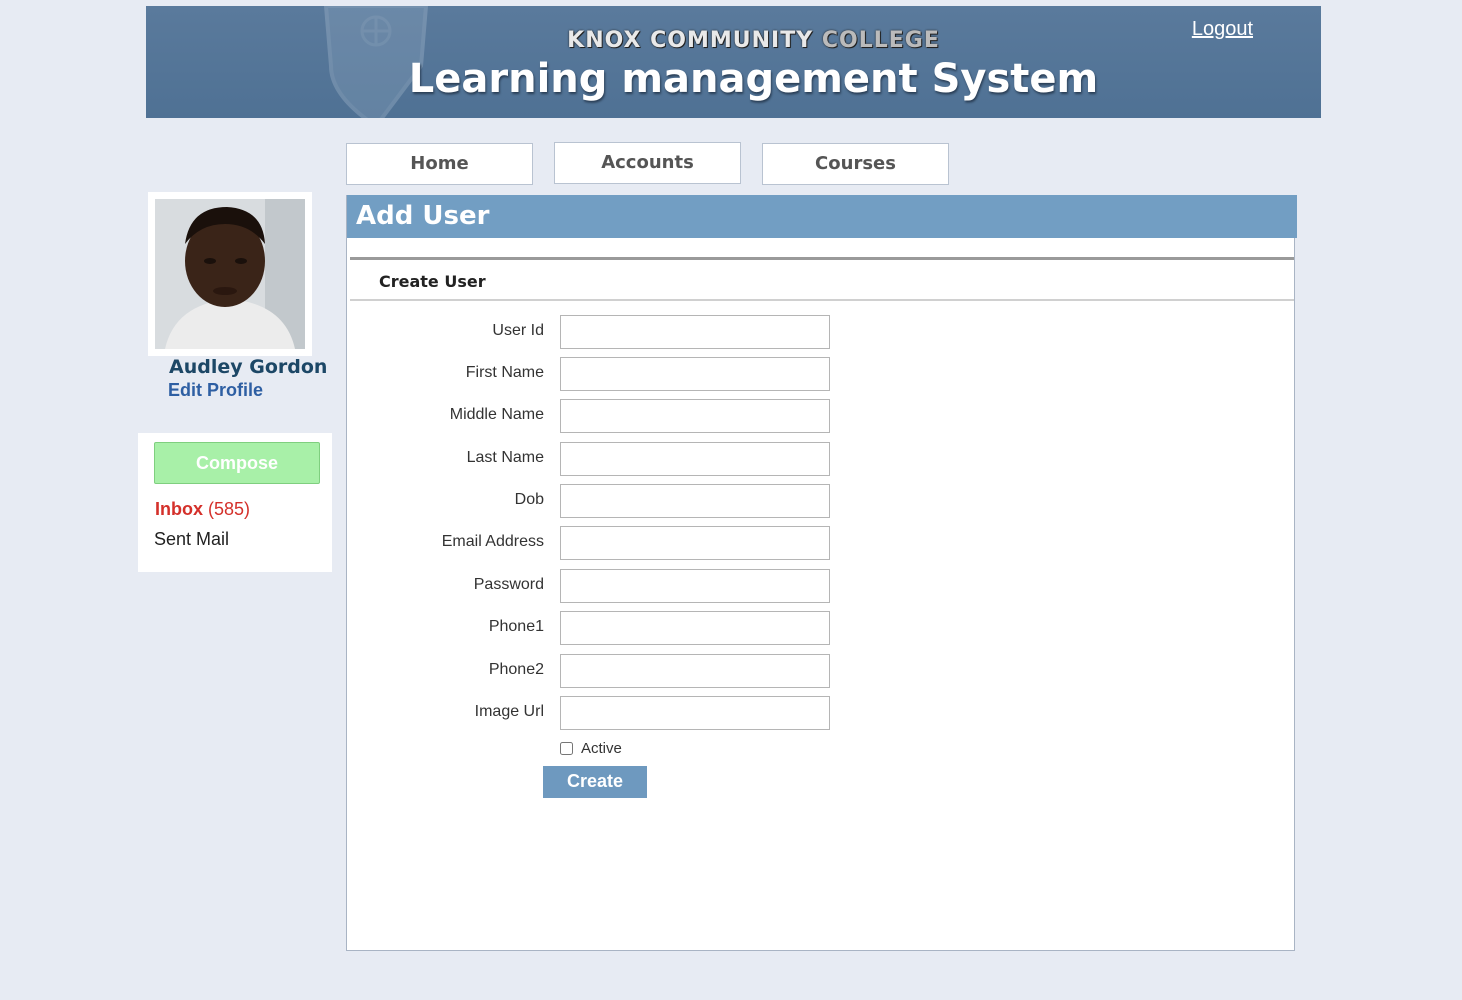 The width and height of the screenshot is (1462, 1000). I want to click on profile-photo-frame, so click(230, 274).